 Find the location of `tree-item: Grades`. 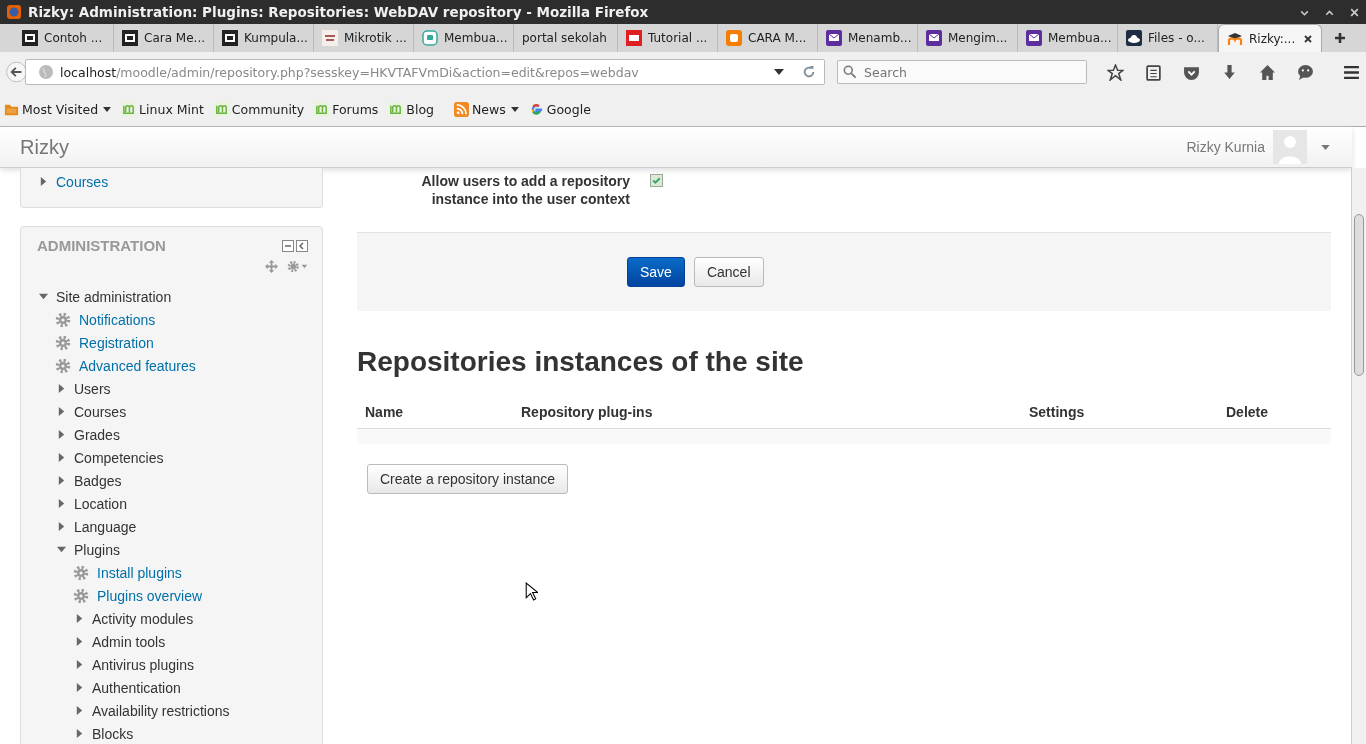

tree-item: Grades is located at coordinates (172, 434).